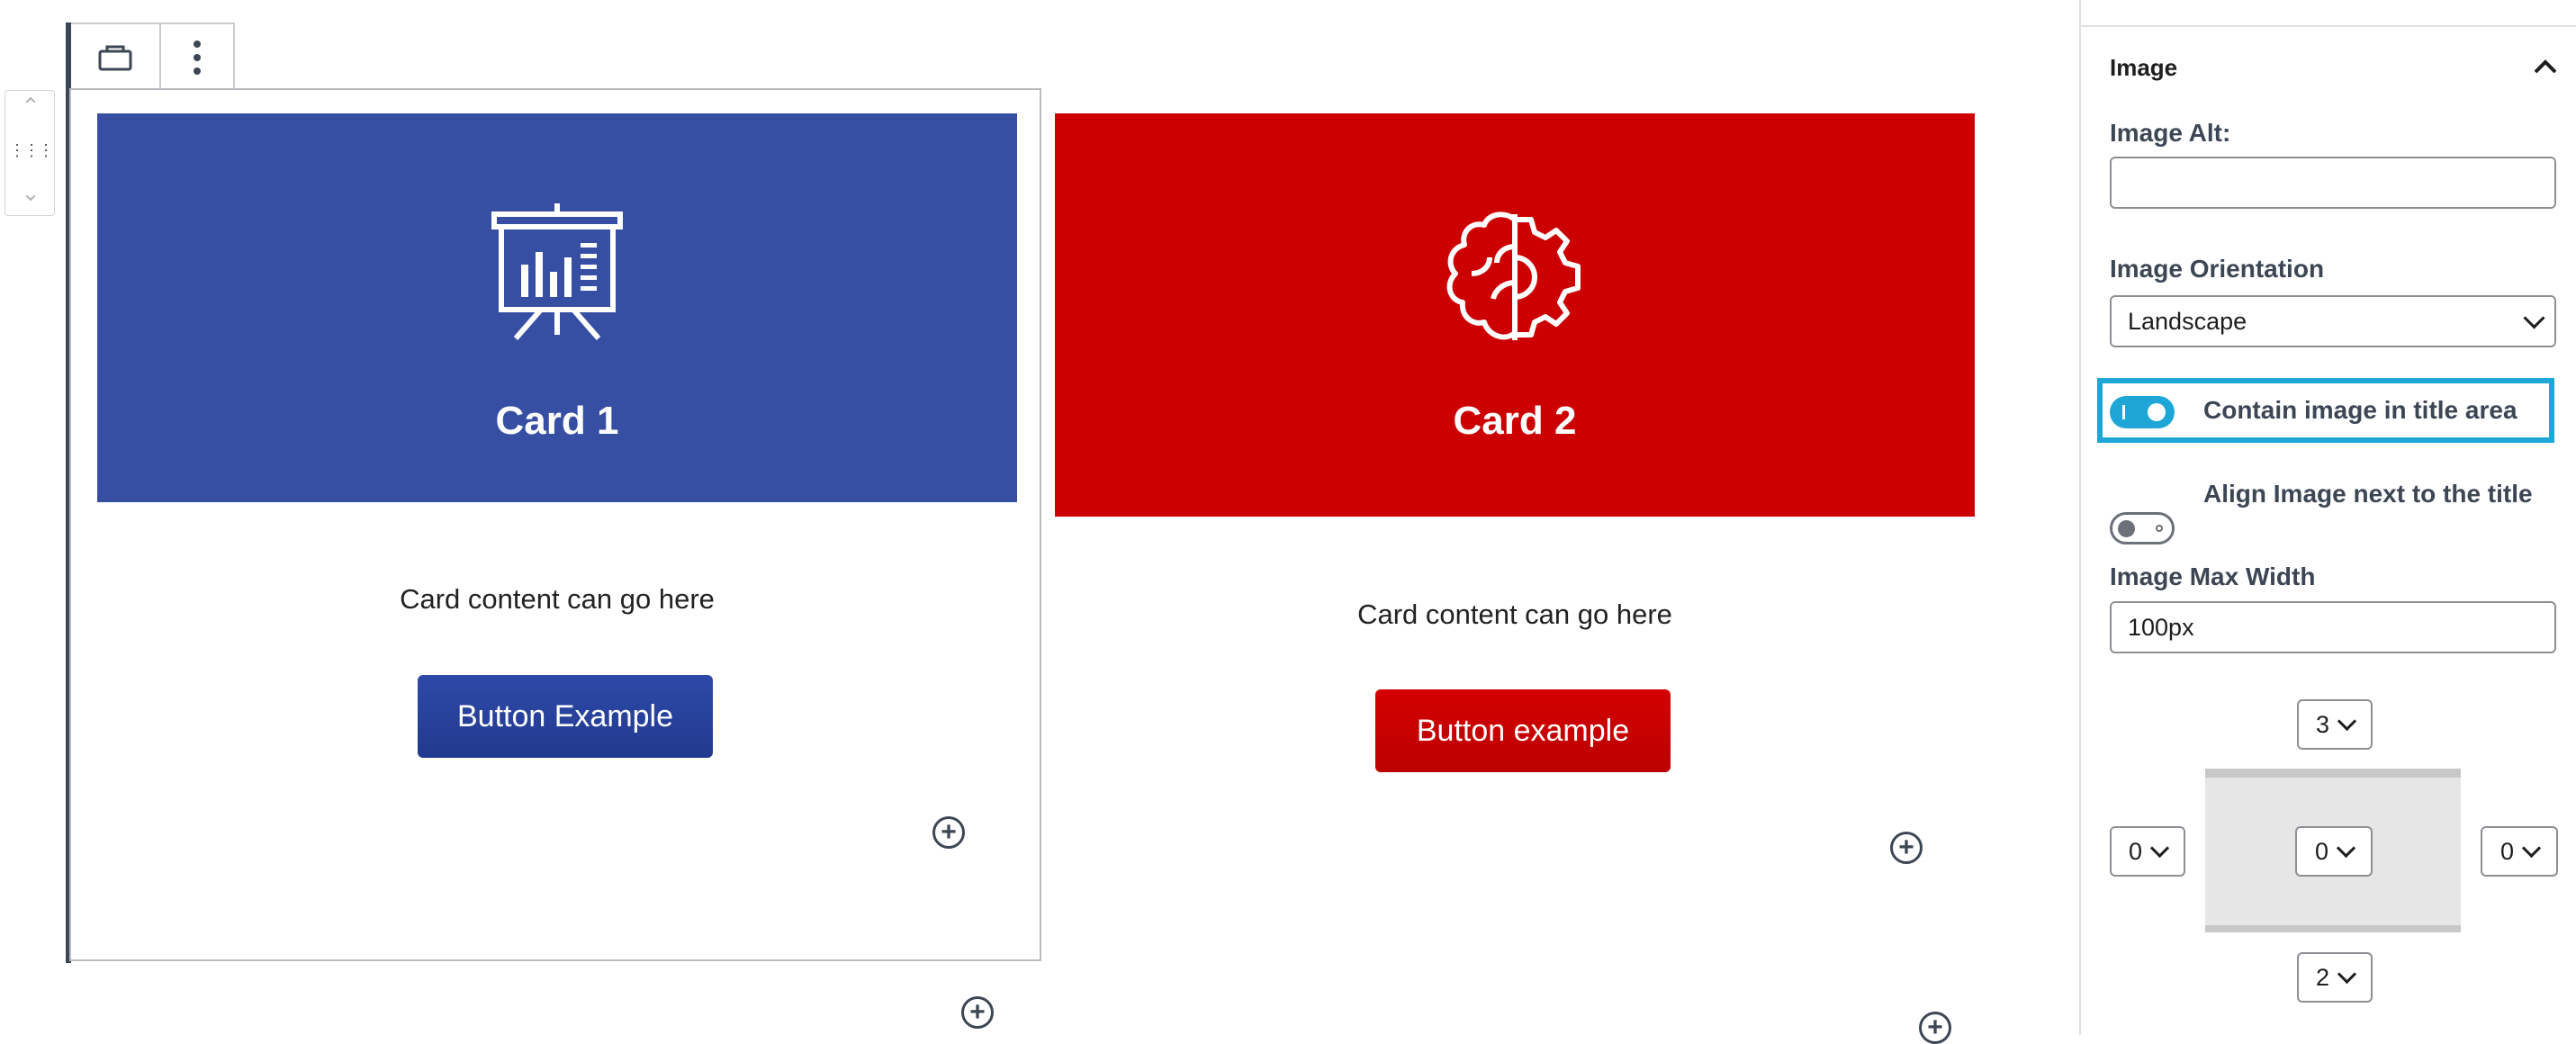 The width and height of the screenshot is (2576, 1044). What do you see at coordinates (2328, 26) in the screenshot?
I see `panel-divider` at bounding box center [2328, 26].